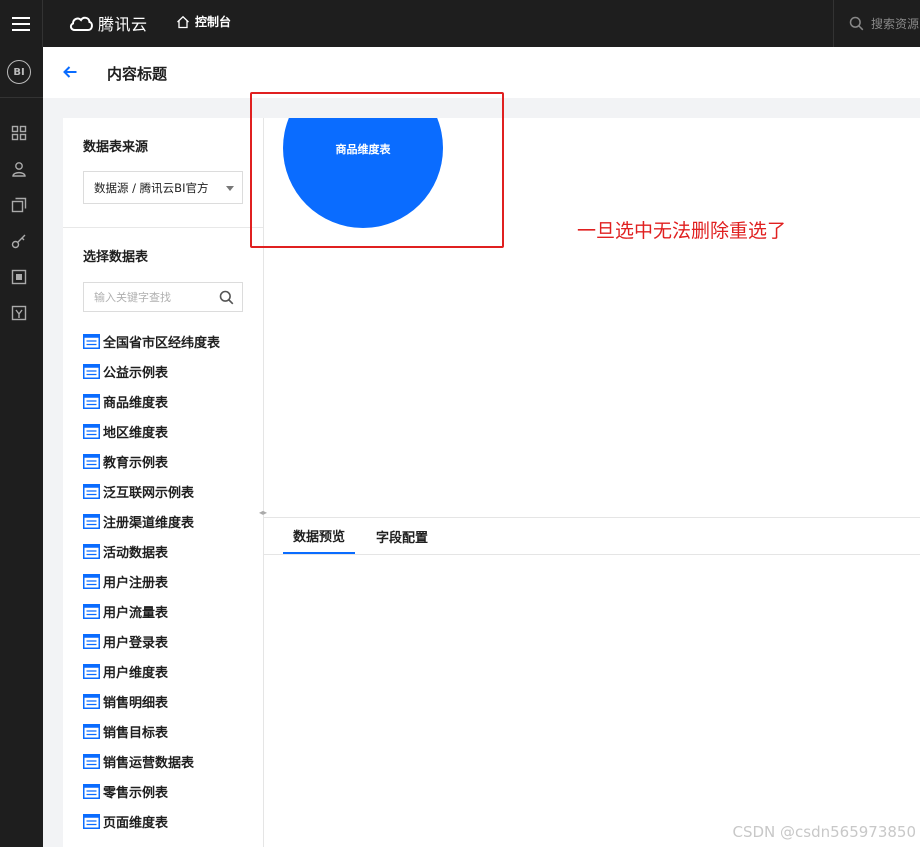 Image resolution: width=920 pixels, height=847 pixels. Describe the element at coordinates (151, 187) in the screenshot. I see `source-select-value: 数据源 / 腾讯云BI官方` at that location.